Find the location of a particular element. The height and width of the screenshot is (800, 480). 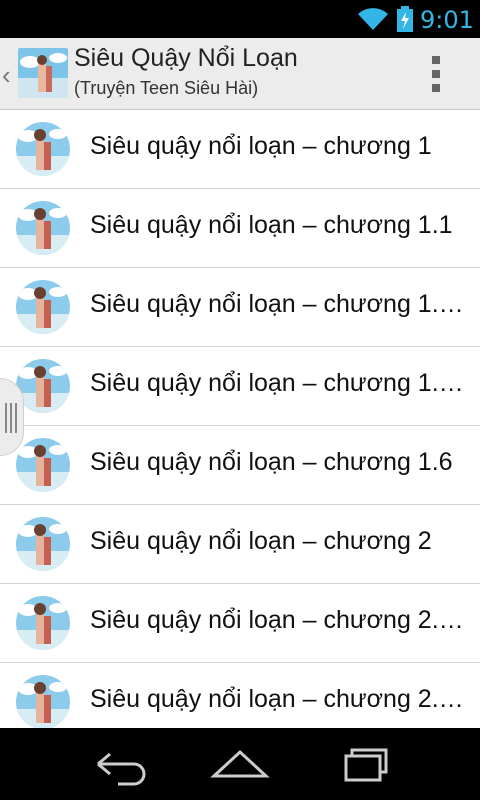

home-icon is located at coordinates (240, 764).